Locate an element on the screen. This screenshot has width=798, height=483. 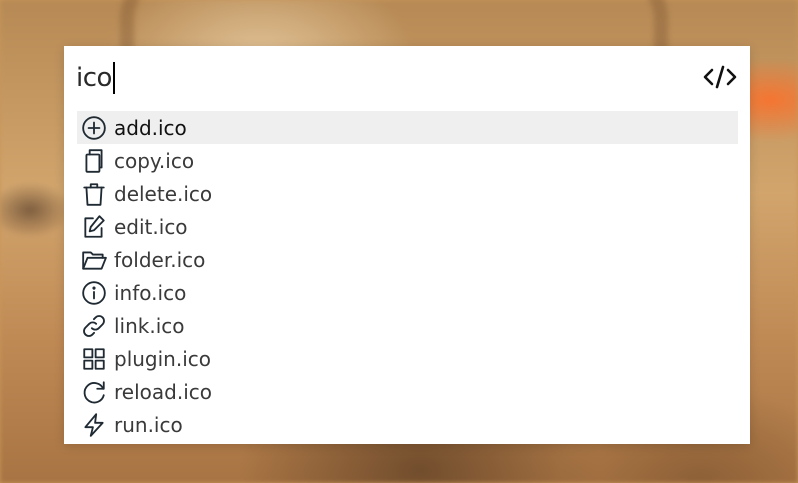
list-item-label: link.ico is located at coordinates (149, 325).